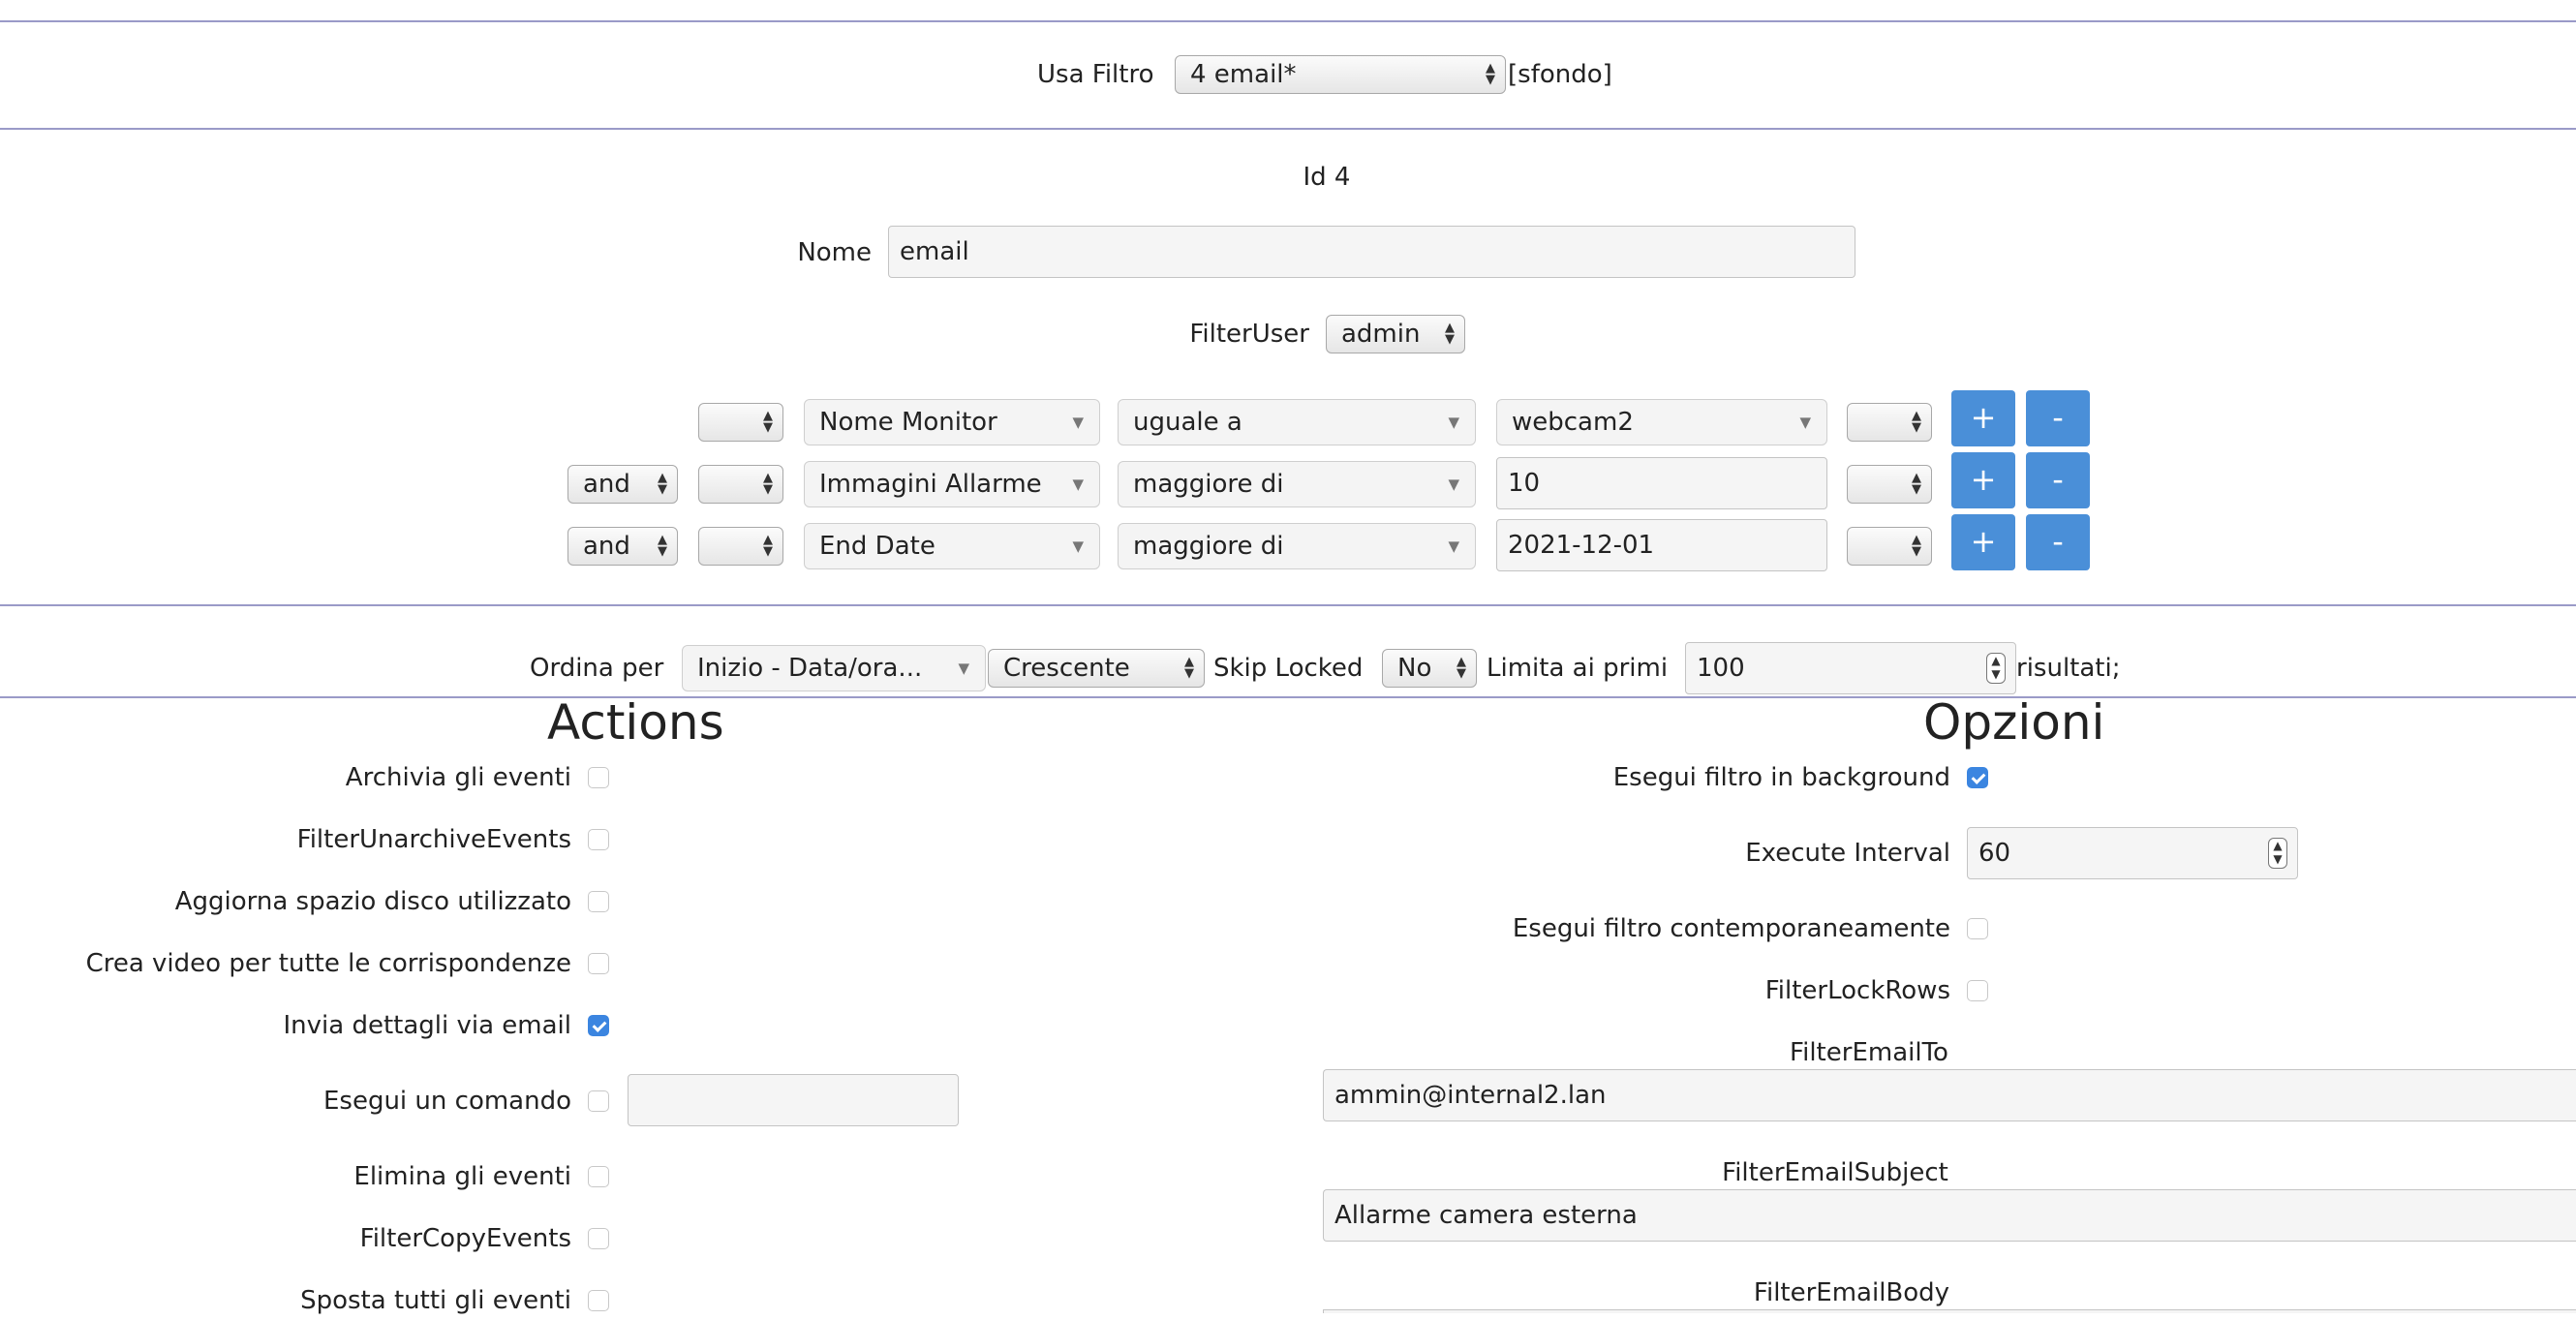  I want to click on filter-select-value: 4 email*, so click(1243, 74).